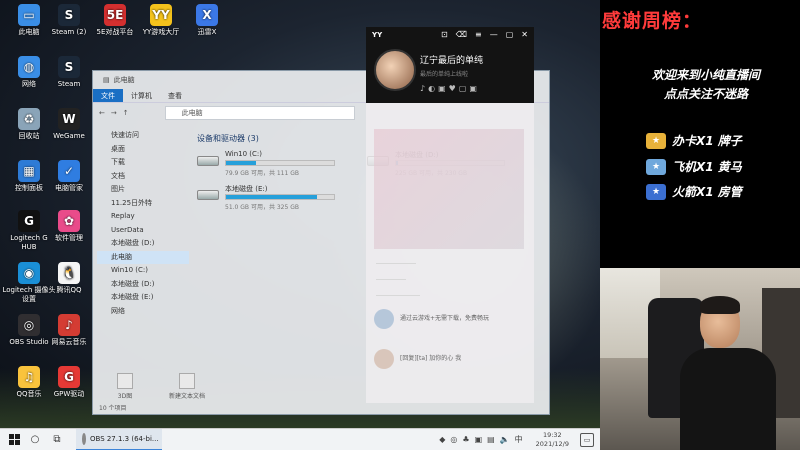  Describe the element at coordinates (69, 119) in the screenshot. I see `wegame-icon: W` at that location.